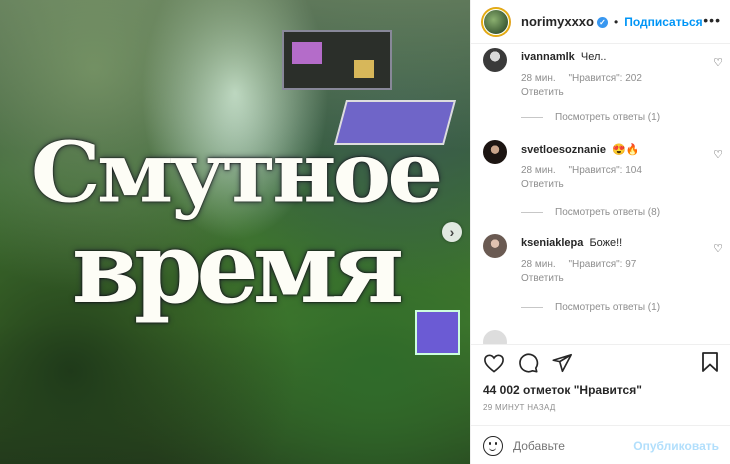  I want to click on bookmark-icon, so click(710, 362).